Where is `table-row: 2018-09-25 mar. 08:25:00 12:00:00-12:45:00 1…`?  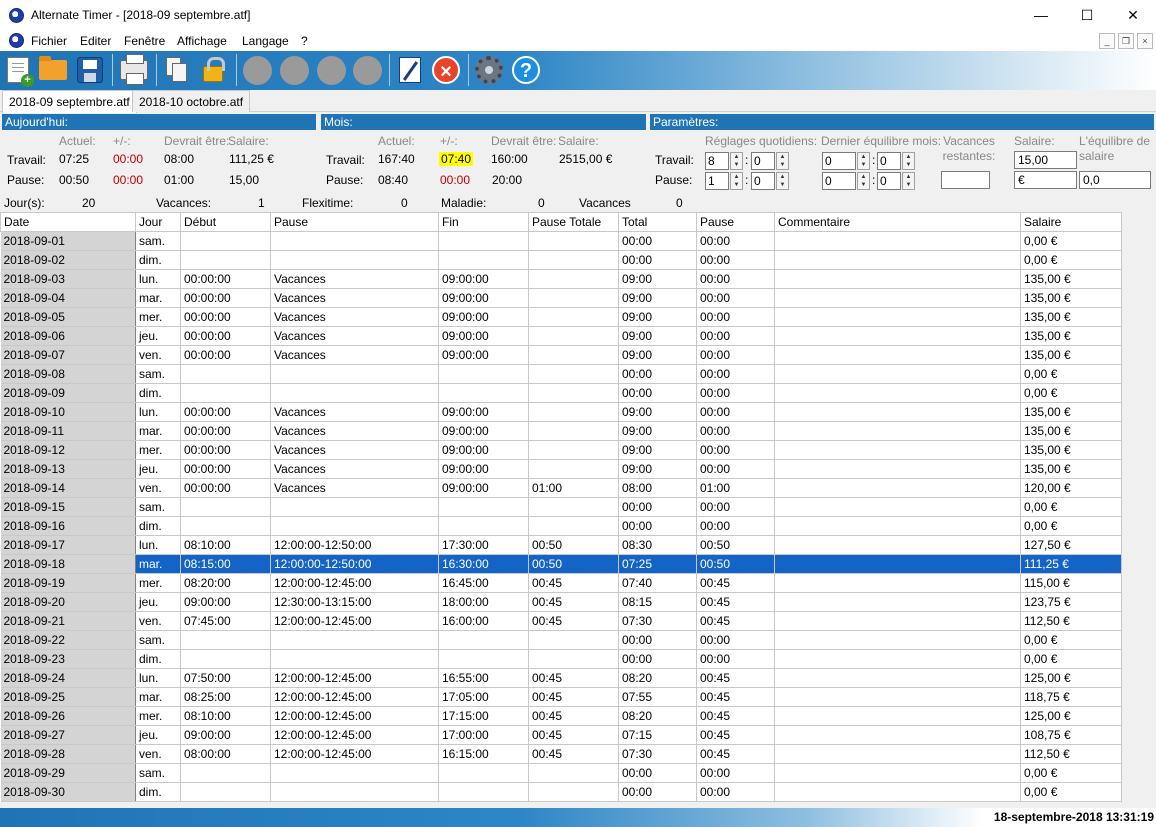 table-row: 2018-09-25 mar. 08:25:00 12:00:00-12:45:00 1… is located at coordinates (561, 697).